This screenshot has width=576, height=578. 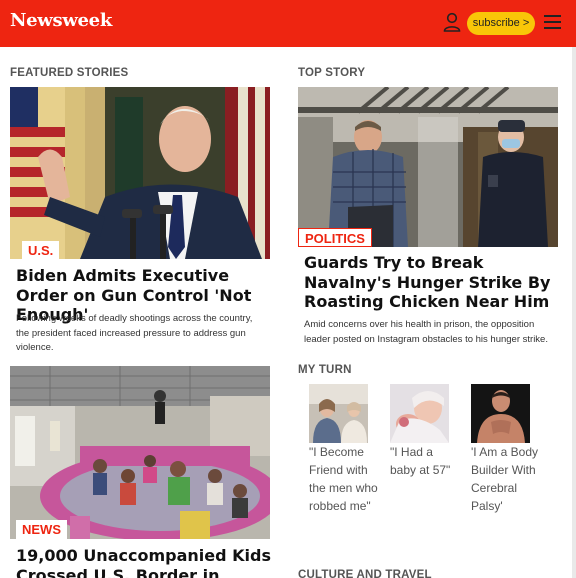 What do you see at coordinates (574, 312) in the screenshot?
I see `scrollbar-track` at bounding box center [574, 312].